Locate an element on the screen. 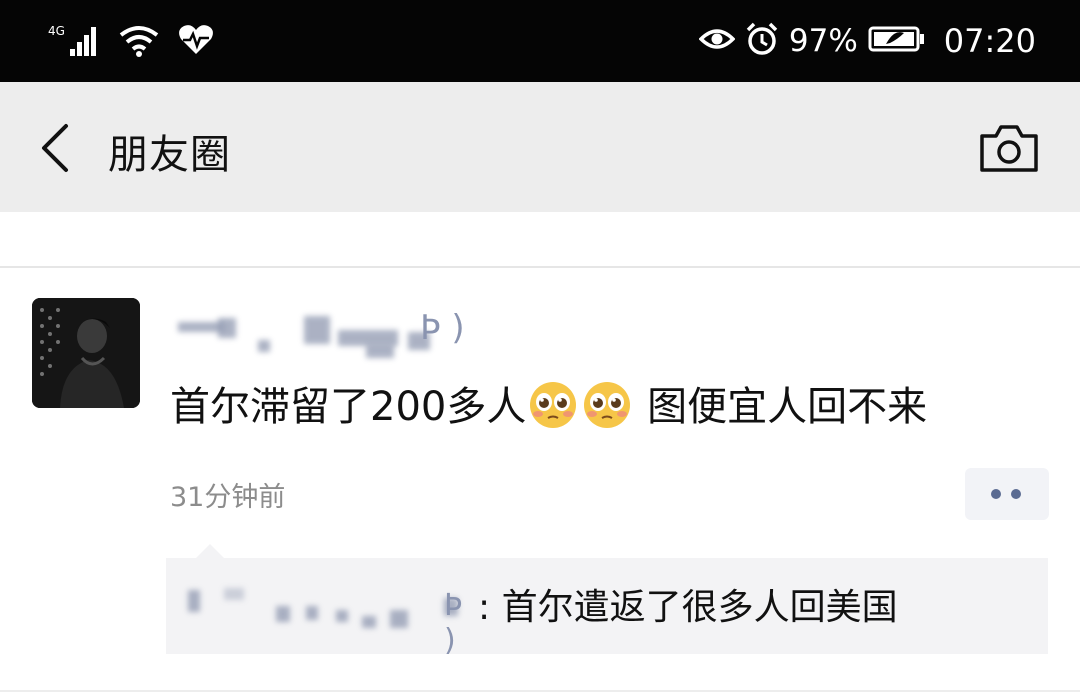  status-left: 4G is located at coordinates (131, 42).